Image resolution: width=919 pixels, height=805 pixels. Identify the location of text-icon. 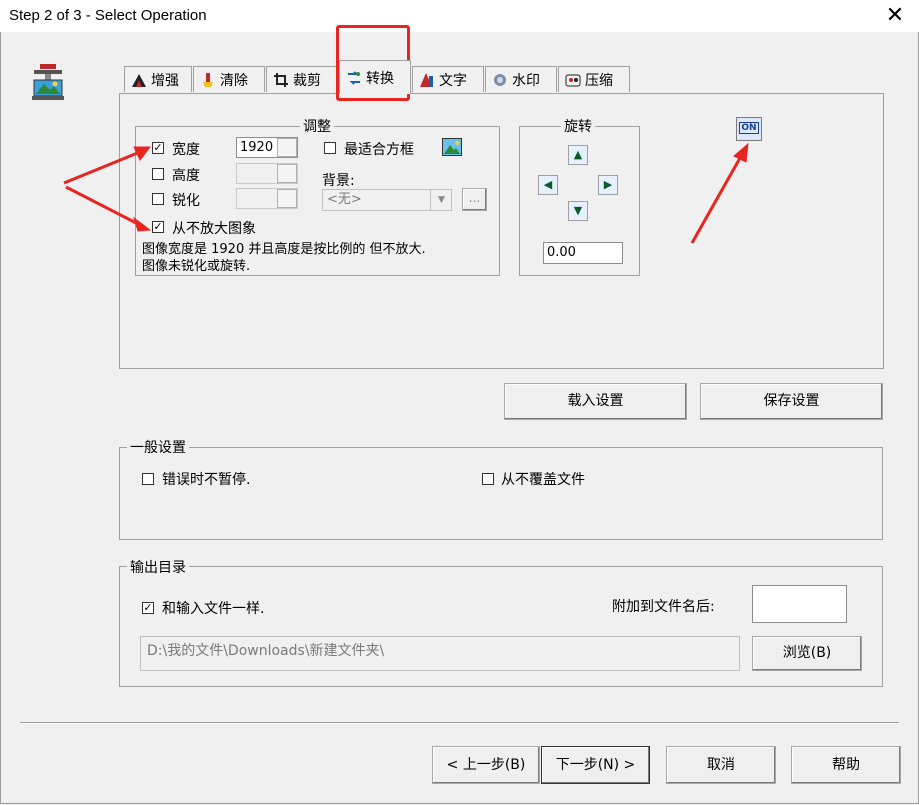
(427, 80).